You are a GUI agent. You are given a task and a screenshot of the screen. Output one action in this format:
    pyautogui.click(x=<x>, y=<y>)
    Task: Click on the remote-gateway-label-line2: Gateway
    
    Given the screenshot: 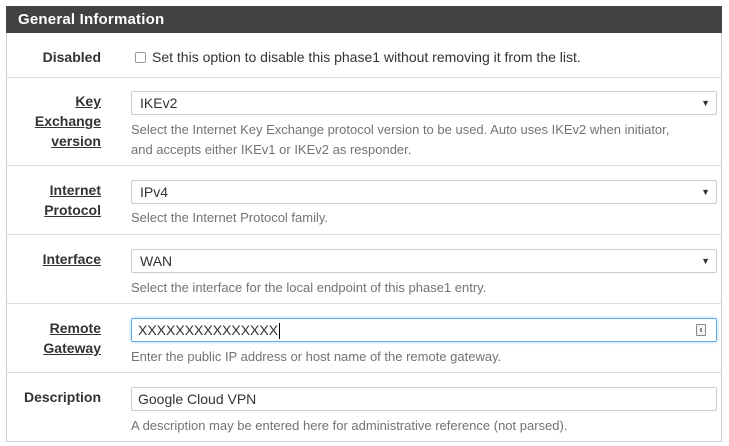 What is the action you would take?
    pyautogui.click(x=72, y=348)
    